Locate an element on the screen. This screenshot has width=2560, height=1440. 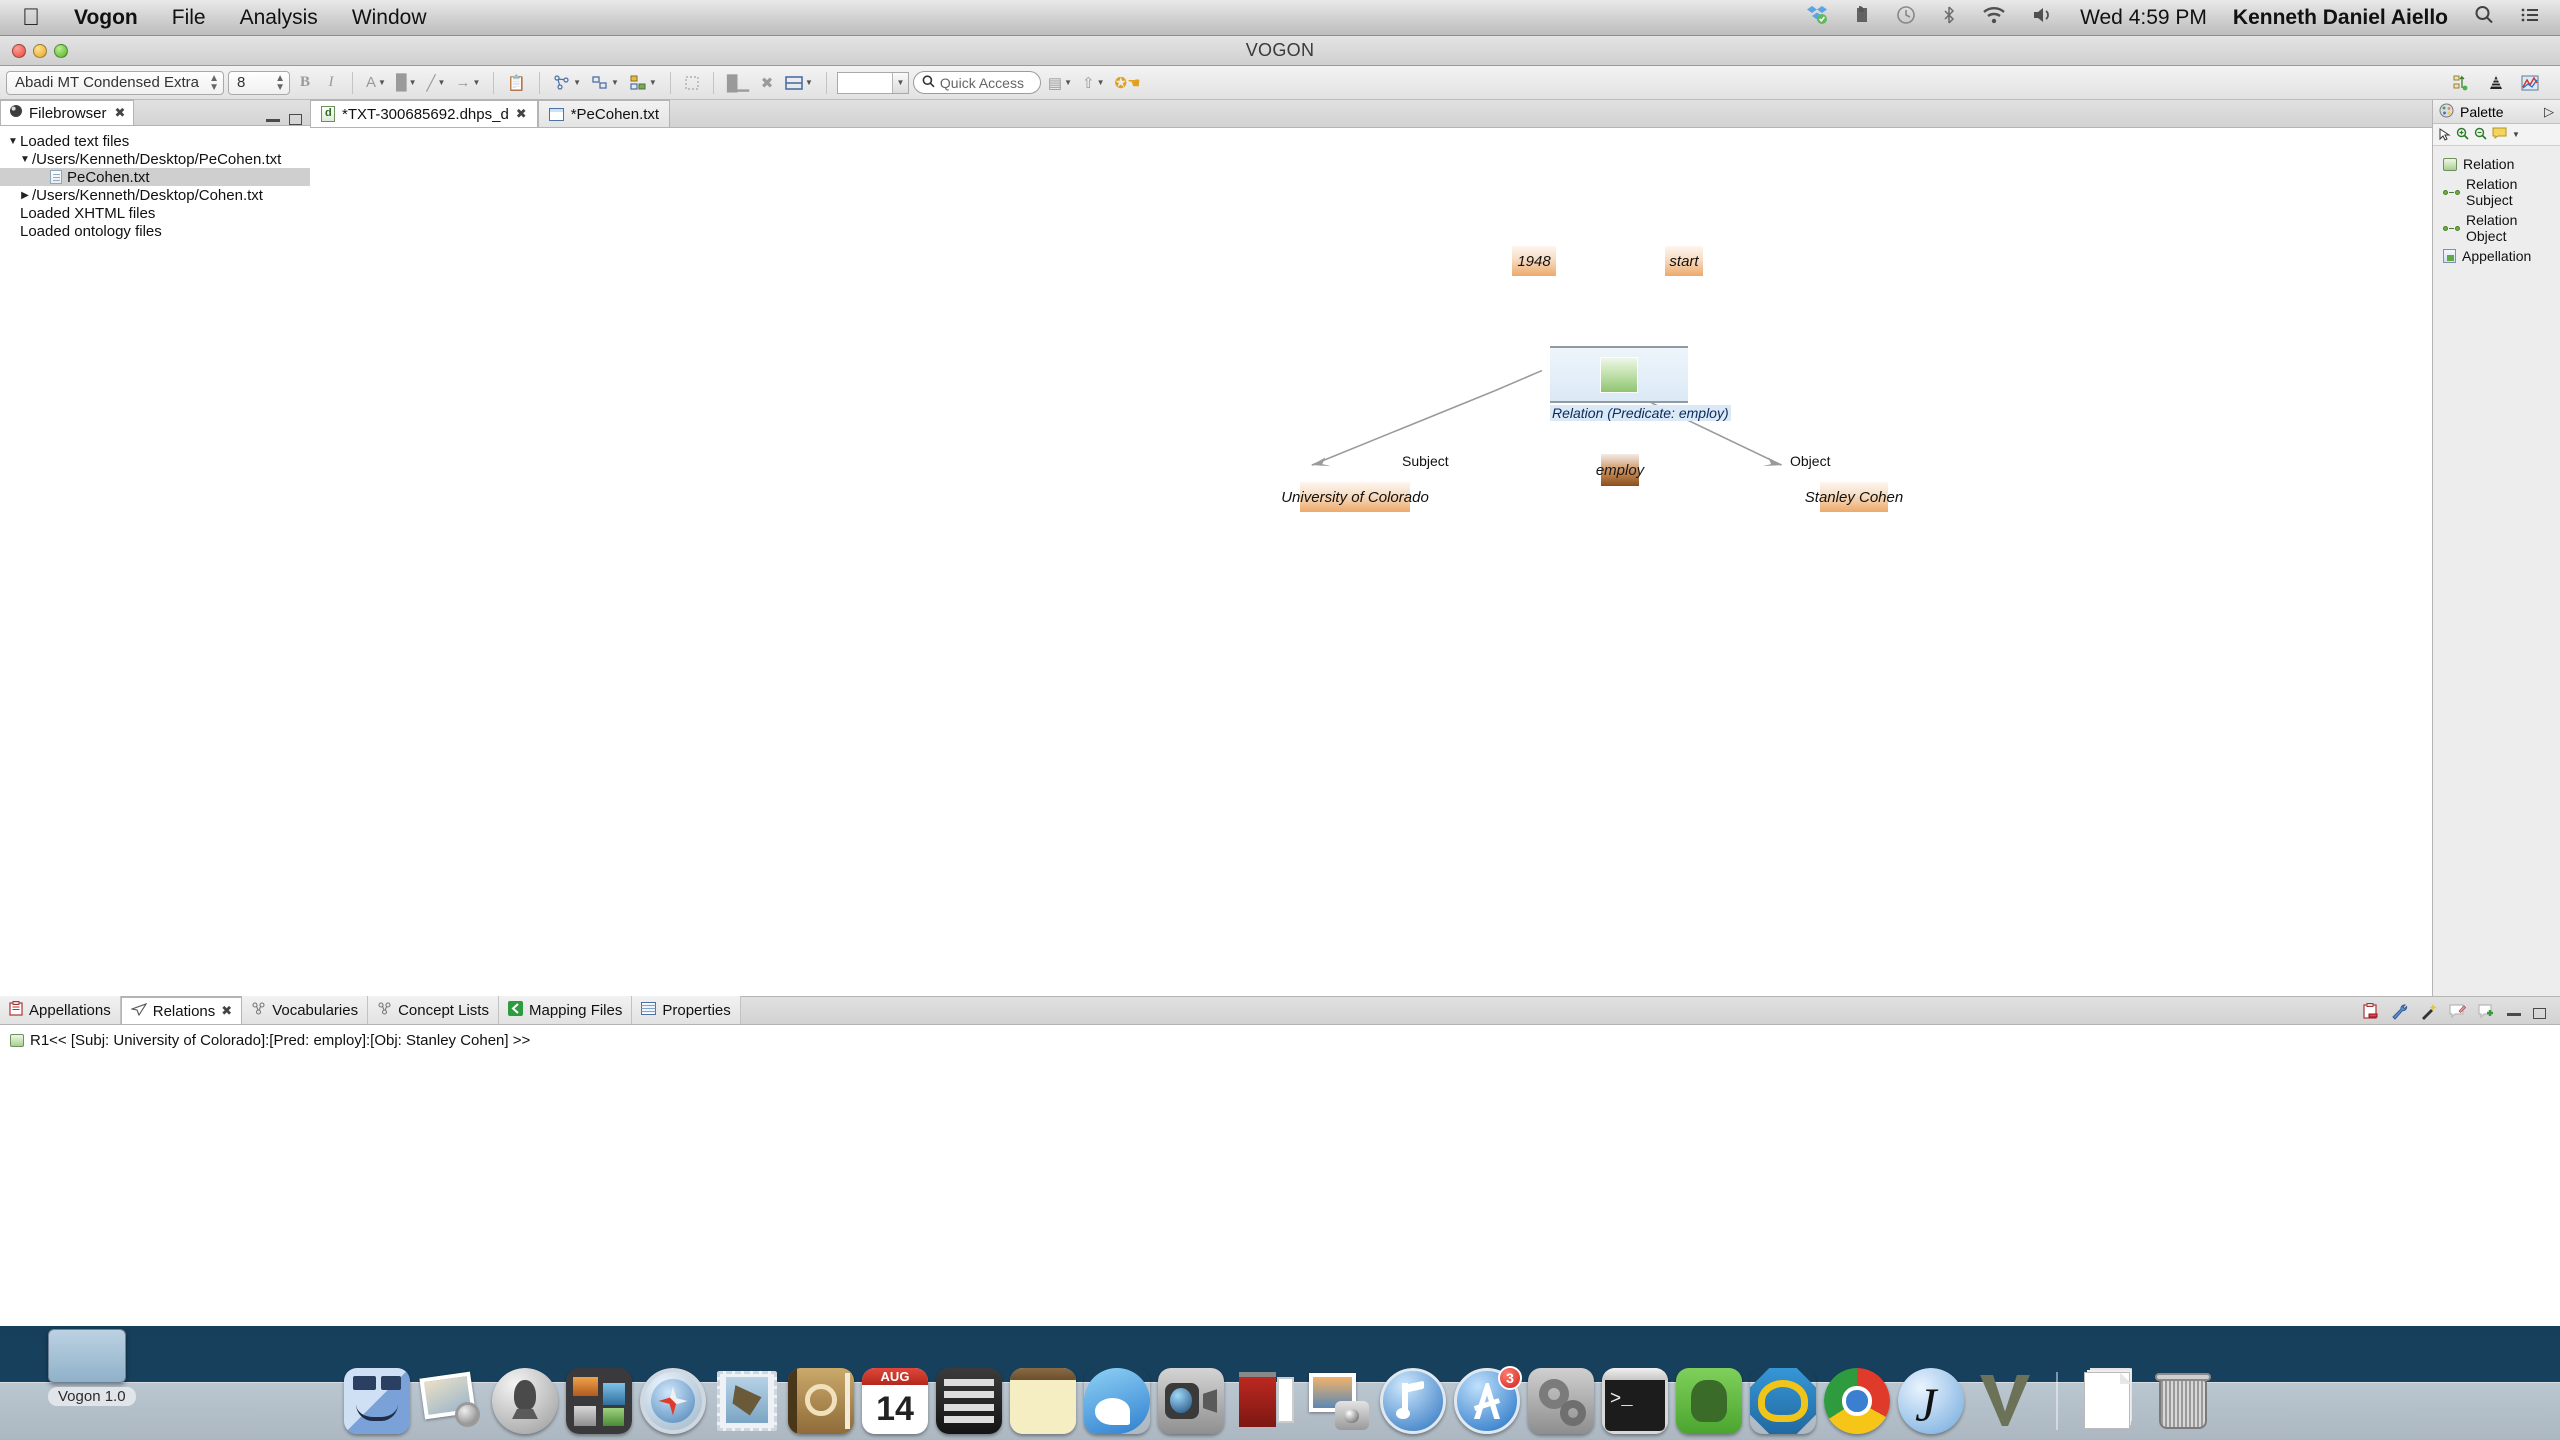
bottom-tab-mapping-files: Mapping Files is located at coordinates (565, 1010).